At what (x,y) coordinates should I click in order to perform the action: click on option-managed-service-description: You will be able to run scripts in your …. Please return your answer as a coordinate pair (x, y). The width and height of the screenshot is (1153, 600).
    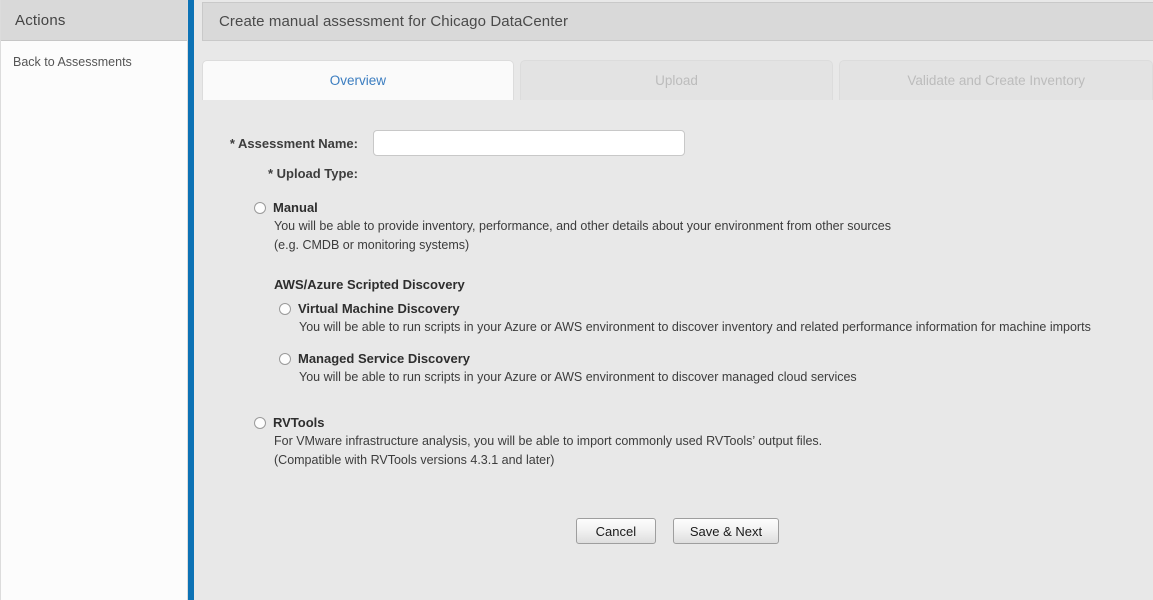
    Looking at the image, I should click on (578, 377).